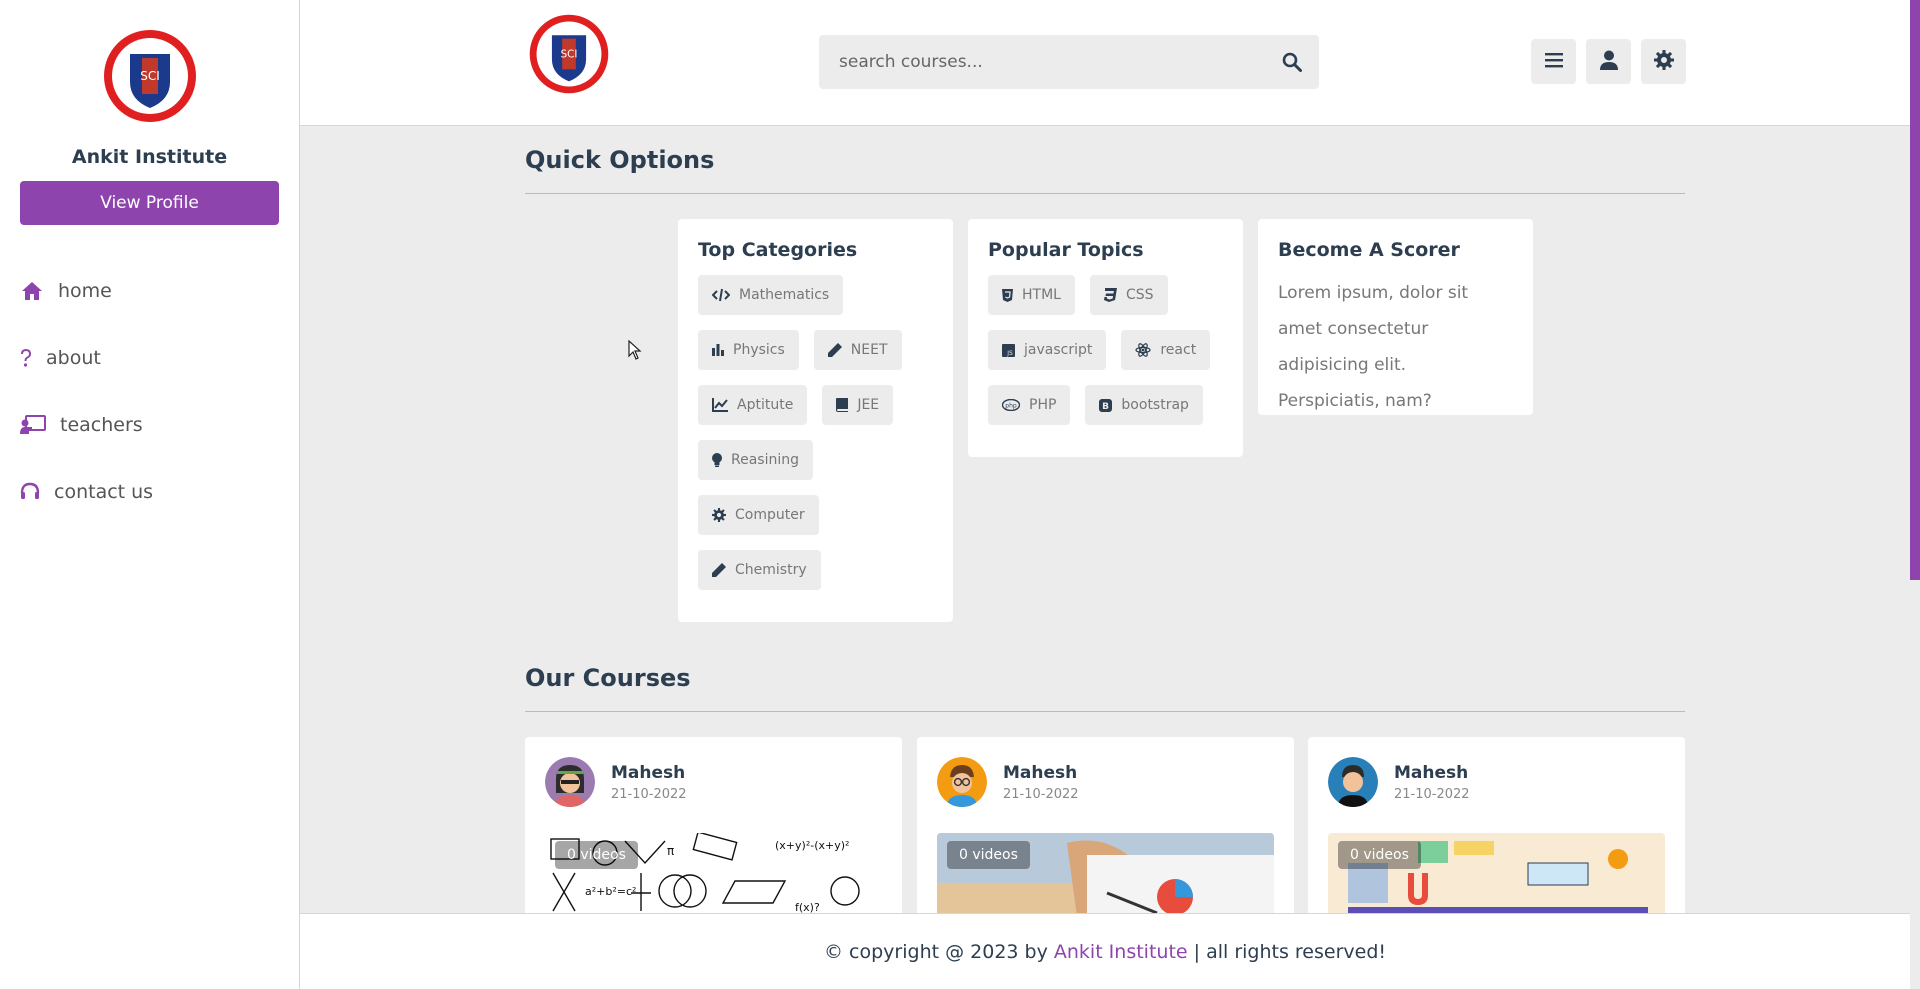 Image resolution: width=1920 pixels, height=989 pixels. I want to click on institute-logo-icon: SCI, so click(149, 76).